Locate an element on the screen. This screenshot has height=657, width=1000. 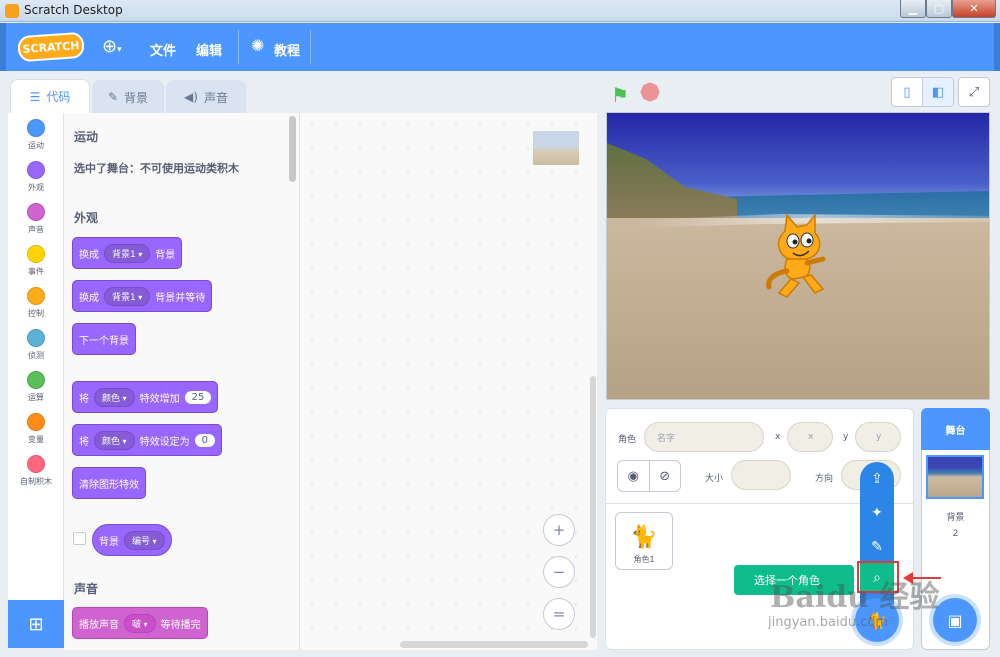
small-stage-icon: ▯ is located at coordinates (907, 92).